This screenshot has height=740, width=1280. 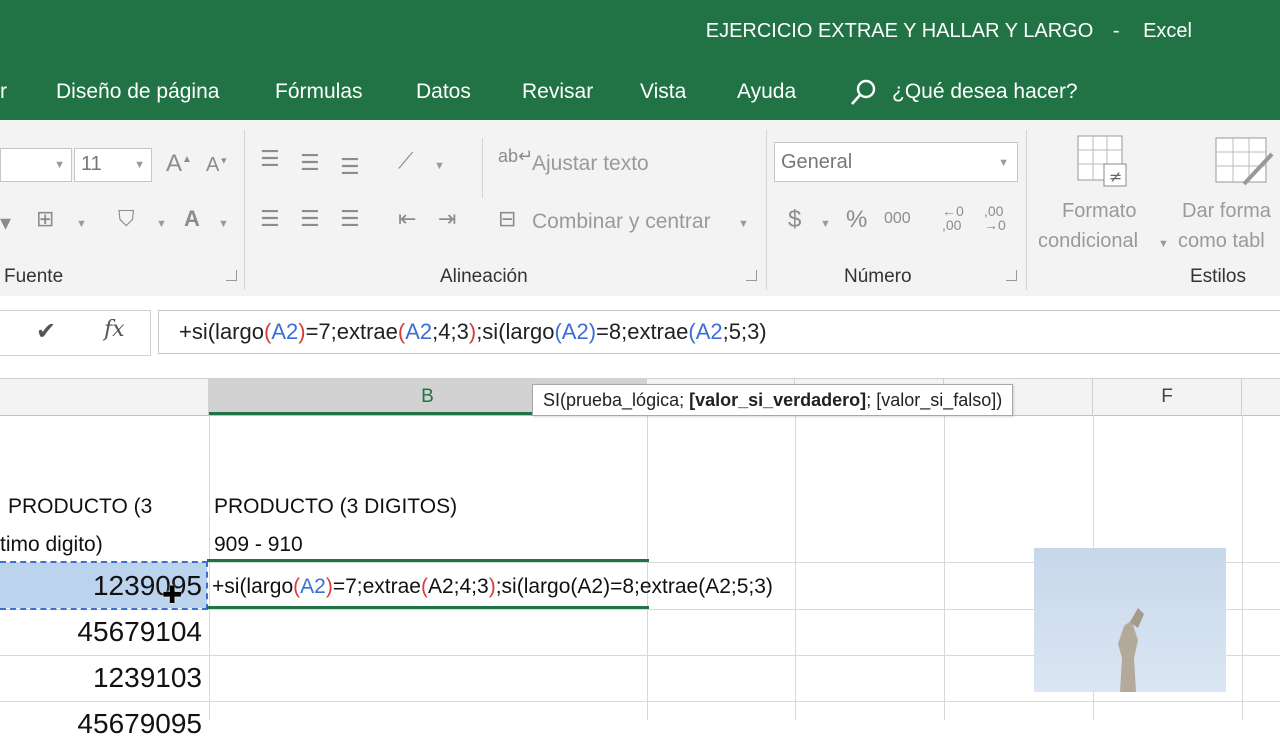 What do you see at coordinates (1104, 162) in the screenshot?
I see `conditional-format-icon: ≠` at bounding box center [1104, 162].